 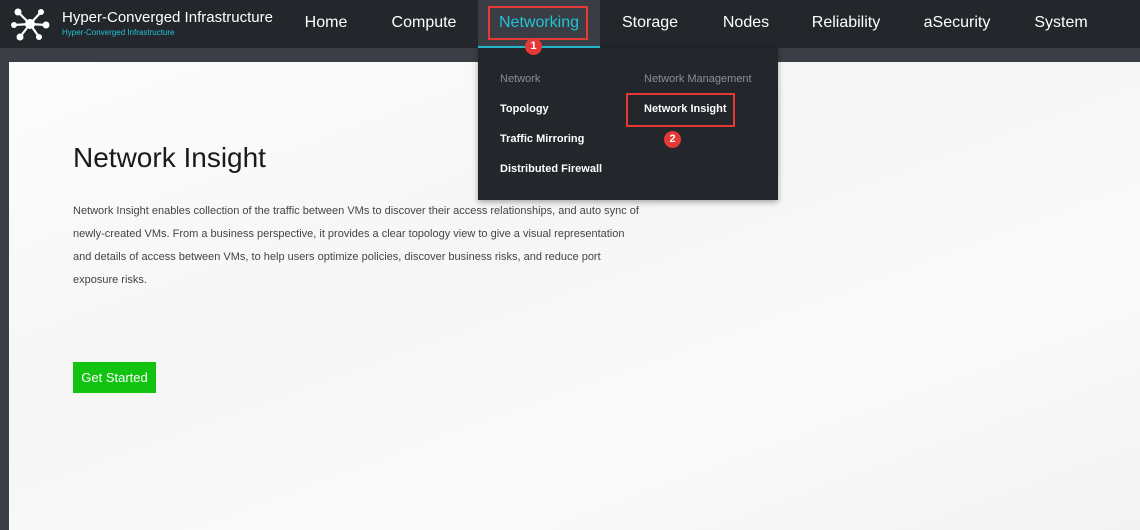 What do you see at coordinates (650, 24) in the screenshot?
I see `nav-storage: Storage` at bounding box center [650, 24].